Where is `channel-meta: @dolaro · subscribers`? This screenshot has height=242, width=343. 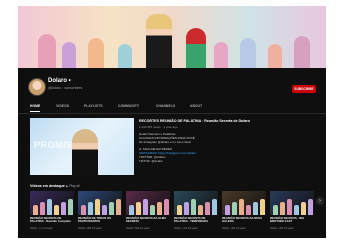
channel-meta: @dolaro · subscribers is located at coordinates (65, 88).